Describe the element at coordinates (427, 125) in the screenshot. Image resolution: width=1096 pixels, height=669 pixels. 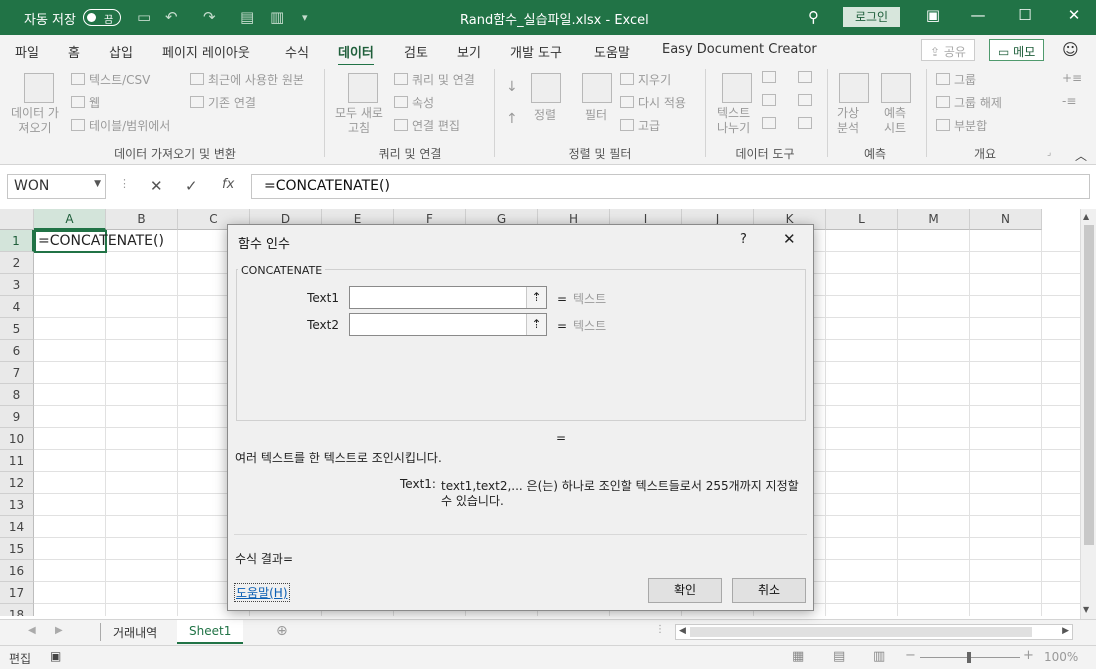
I see `edit-links-button: 연결 편집` at that location.